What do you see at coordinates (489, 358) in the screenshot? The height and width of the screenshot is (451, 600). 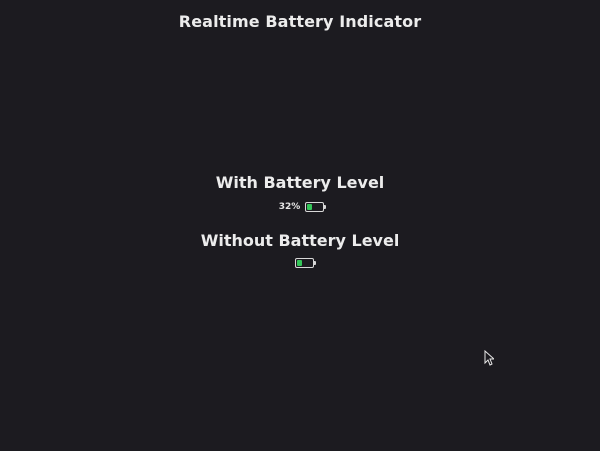 I see `mouse-pointer-icon` at bounding box center [489, 358].